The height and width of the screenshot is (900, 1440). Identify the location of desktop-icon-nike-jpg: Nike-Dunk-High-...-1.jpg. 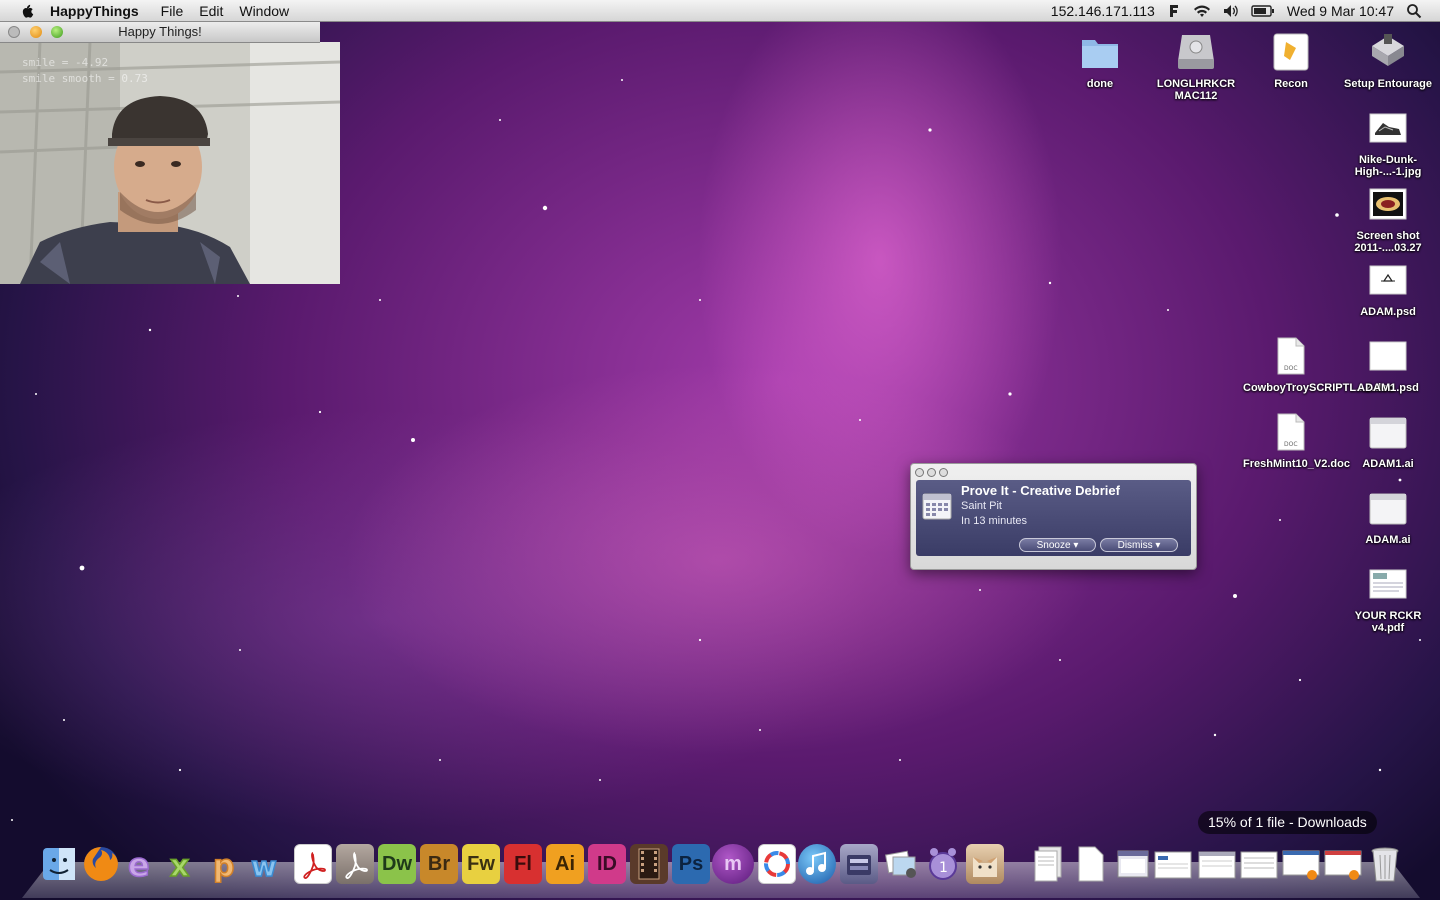
(1388, 142).